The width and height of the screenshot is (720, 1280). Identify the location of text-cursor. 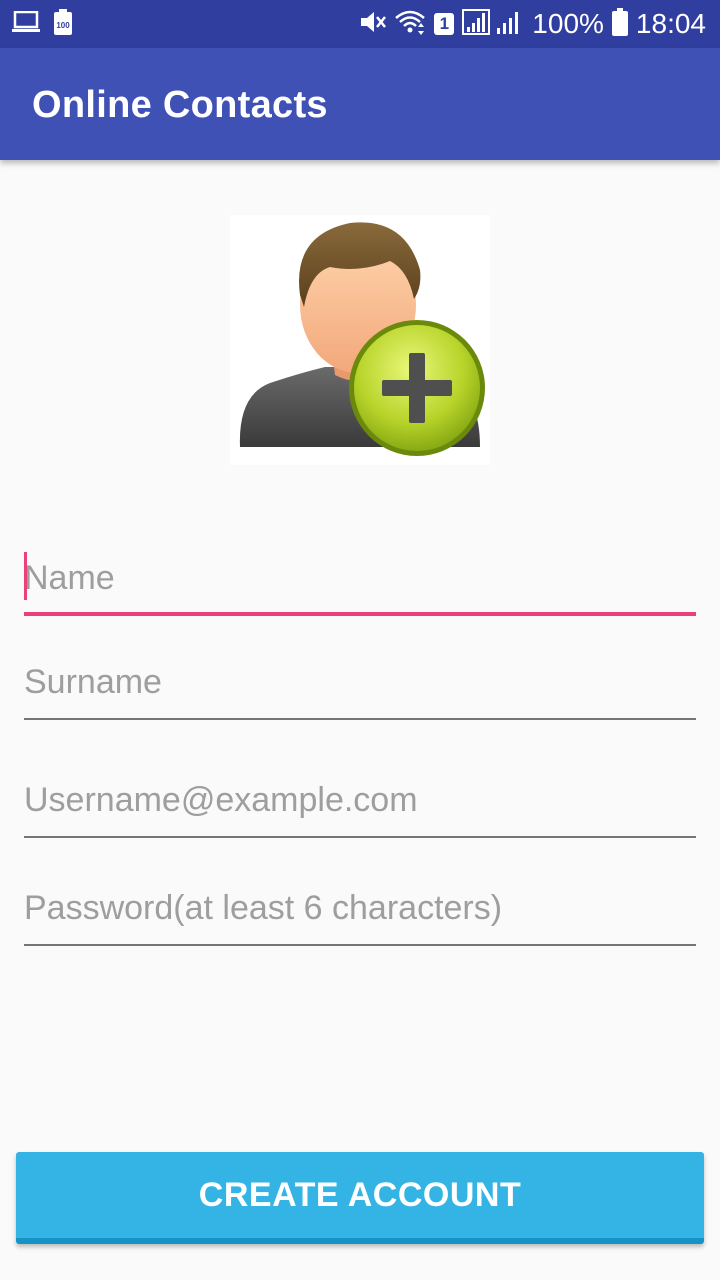
(25, 576).